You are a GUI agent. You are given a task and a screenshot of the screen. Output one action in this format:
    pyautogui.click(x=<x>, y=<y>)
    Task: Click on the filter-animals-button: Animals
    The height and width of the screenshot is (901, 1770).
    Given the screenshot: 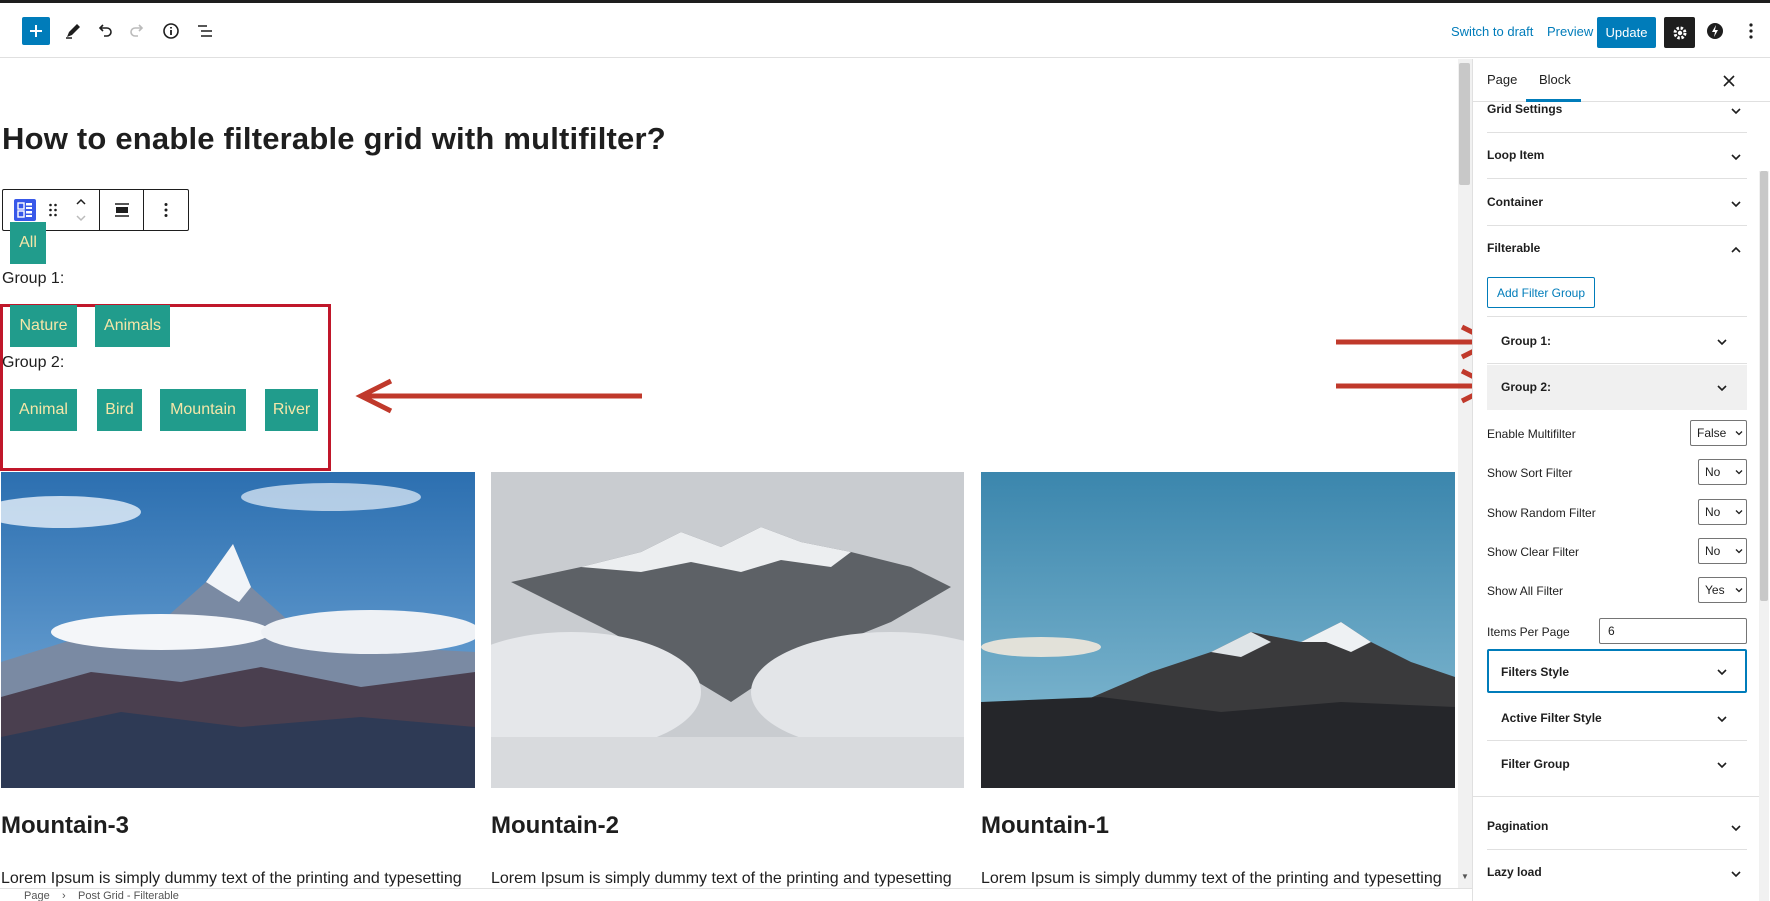 What is the action you would take?
    pyautogui.click(x=132, y=326)
    